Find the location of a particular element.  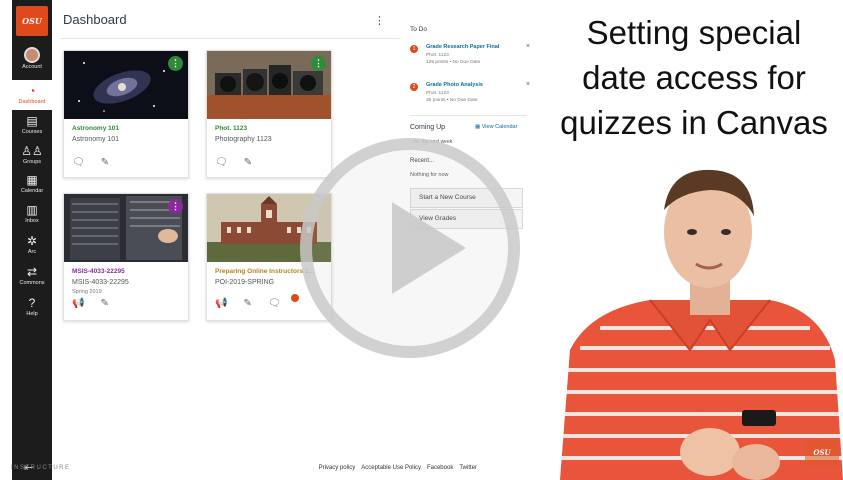

page-title: Dashboard is located at coordinates (95, 19).